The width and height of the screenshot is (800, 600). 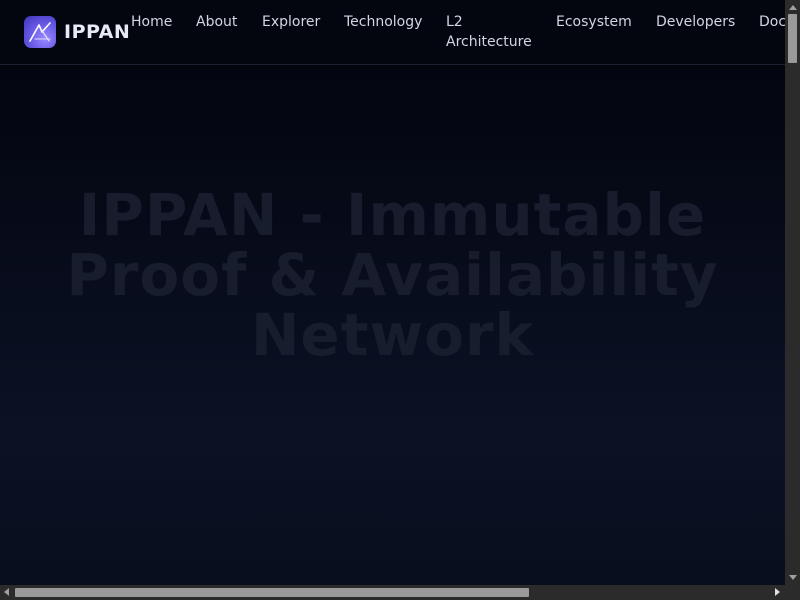 I want to click on brand-name: IPPAN, so click(x=97, y=32).